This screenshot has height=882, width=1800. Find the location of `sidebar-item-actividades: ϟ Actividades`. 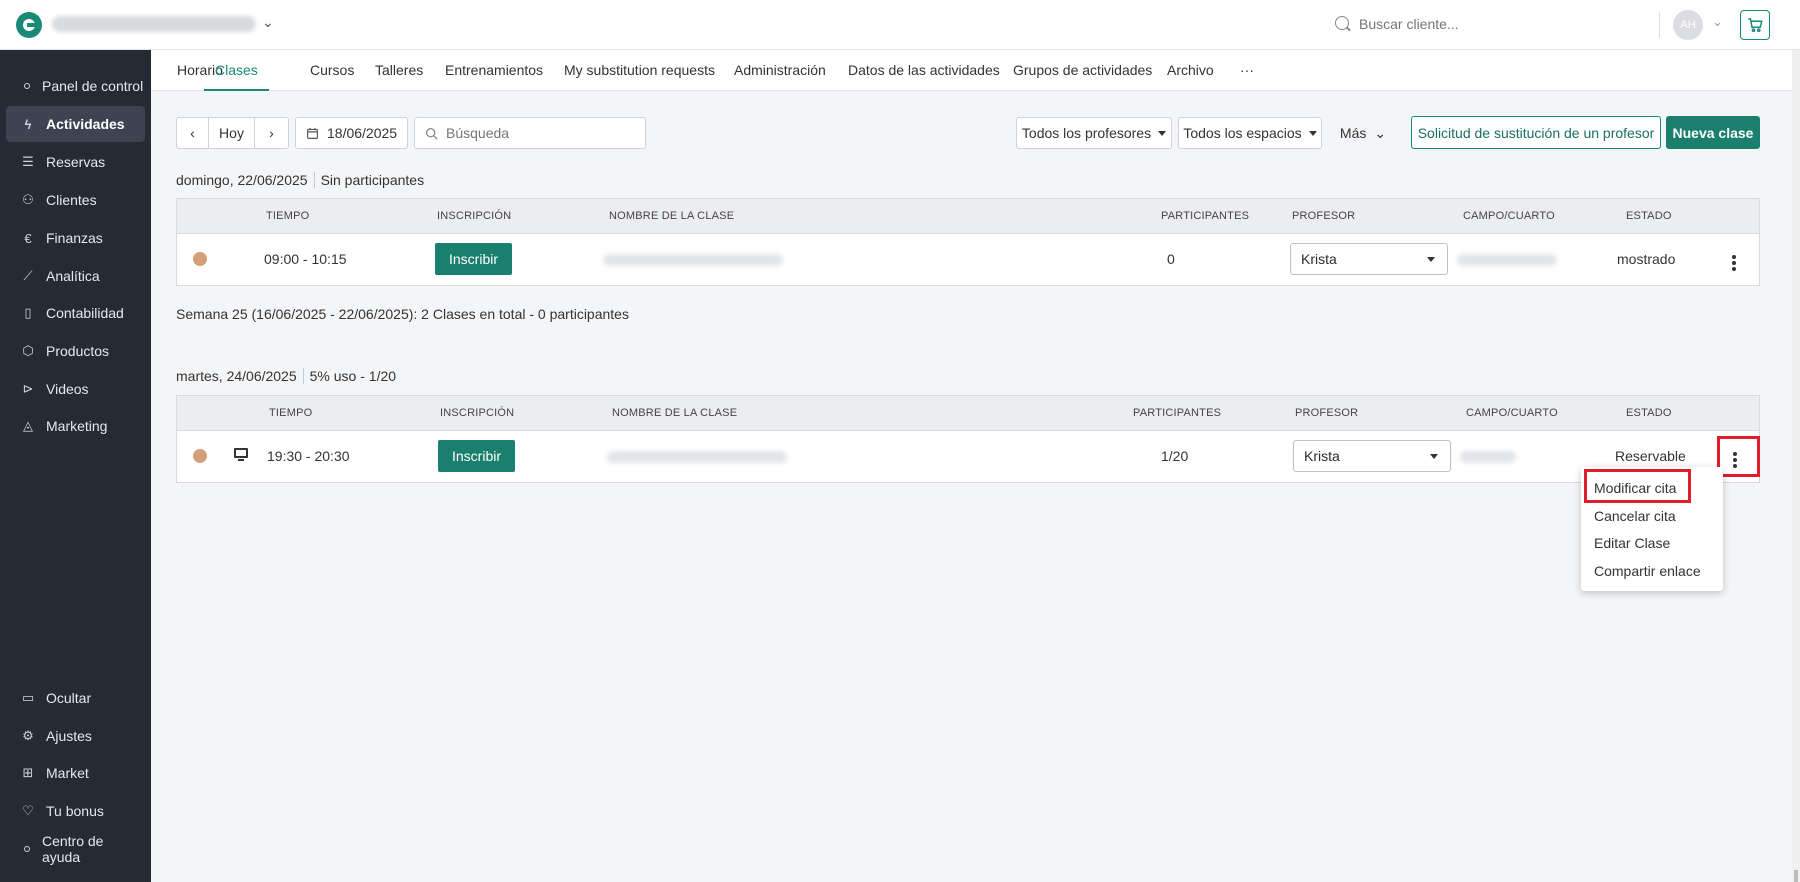

sidebar-item-actividades: ϟ Actividades is located at coordinates (75, 124).